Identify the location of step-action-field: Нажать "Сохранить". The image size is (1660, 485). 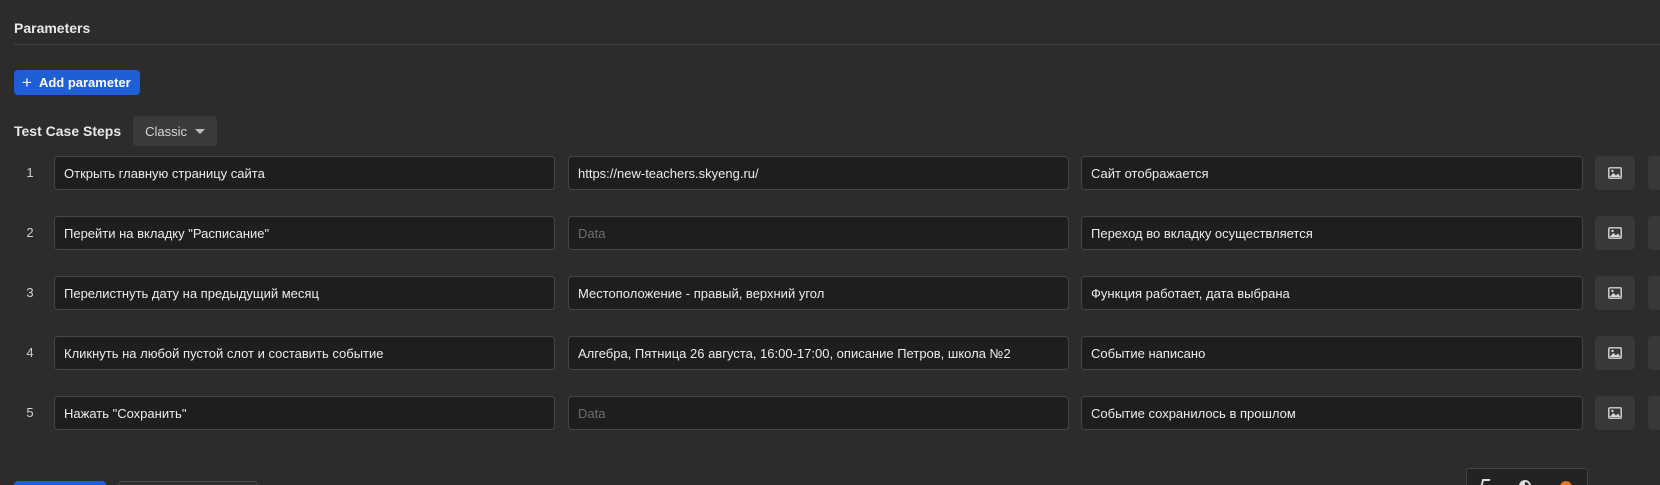
(304, 413).